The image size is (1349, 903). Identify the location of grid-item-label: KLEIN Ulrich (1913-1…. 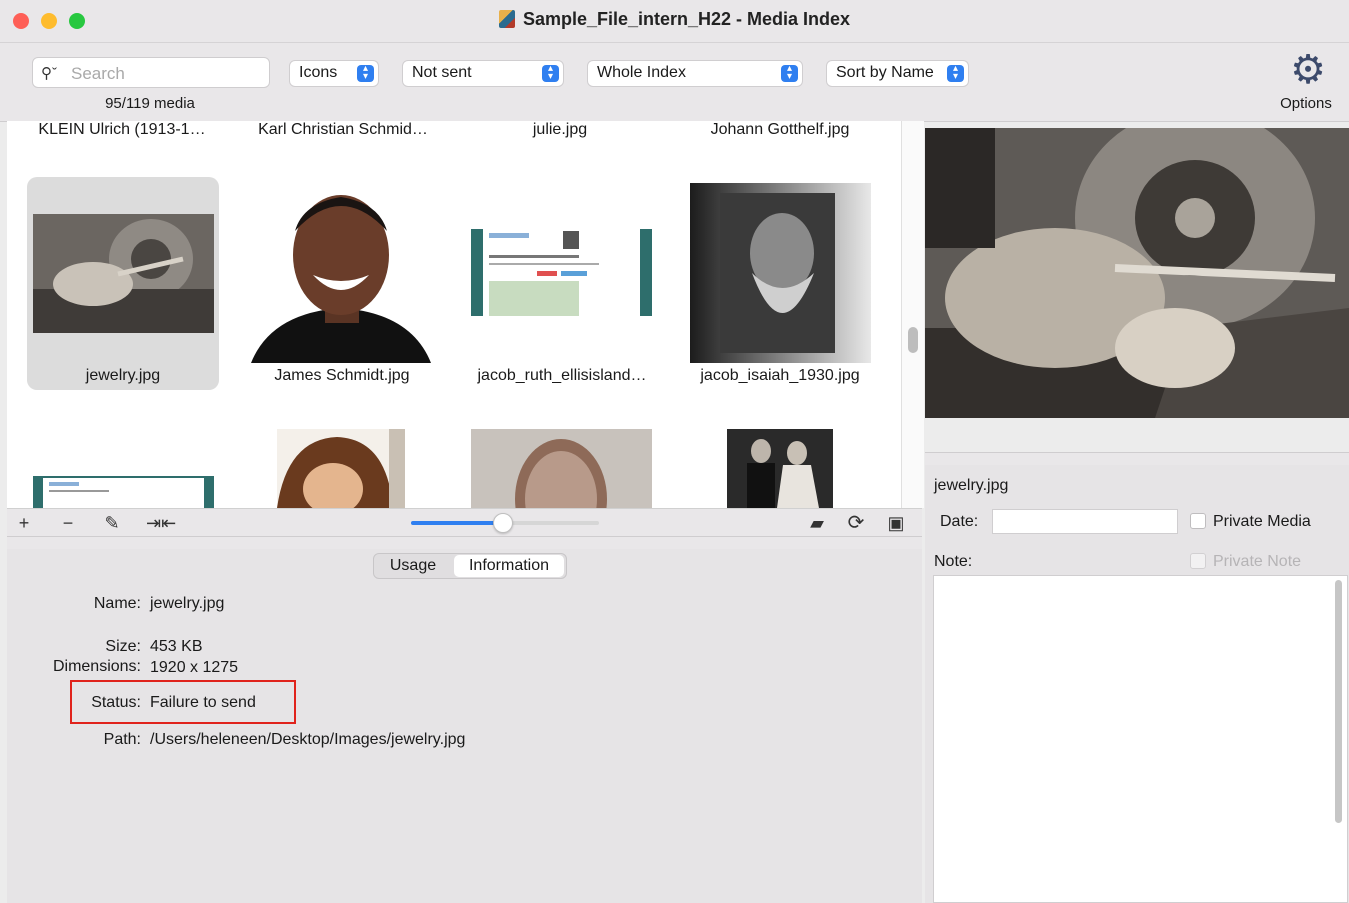
(122, 130).